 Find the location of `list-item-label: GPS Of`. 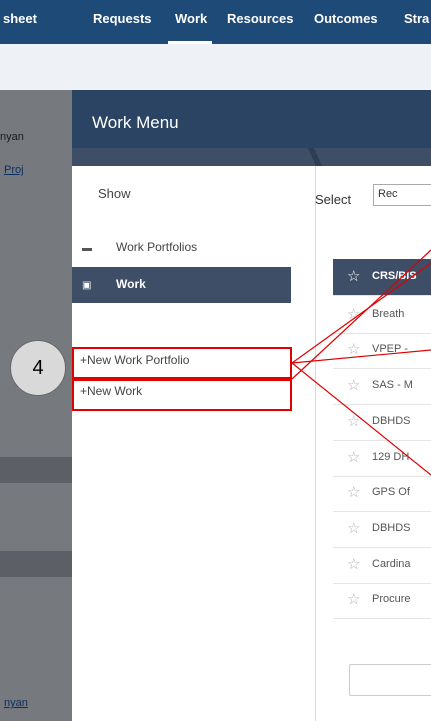

list-item-label: GPS Of is located at coordinates (391, 492).